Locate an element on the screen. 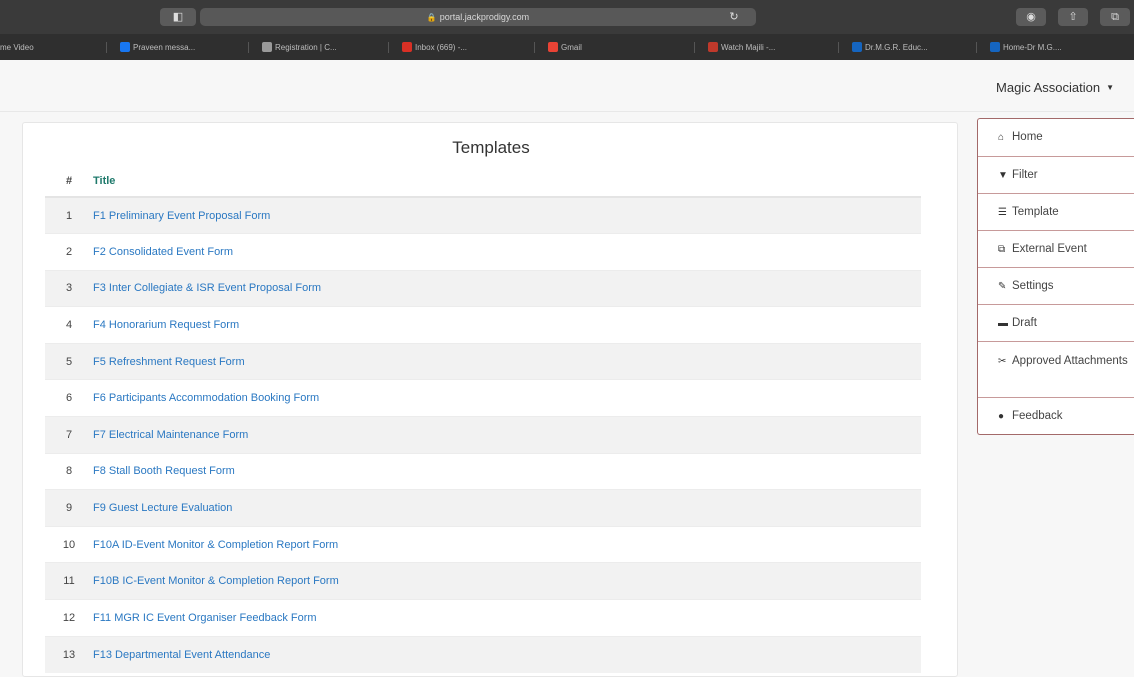  row-number: 4 is located at coordinates (69, 325).